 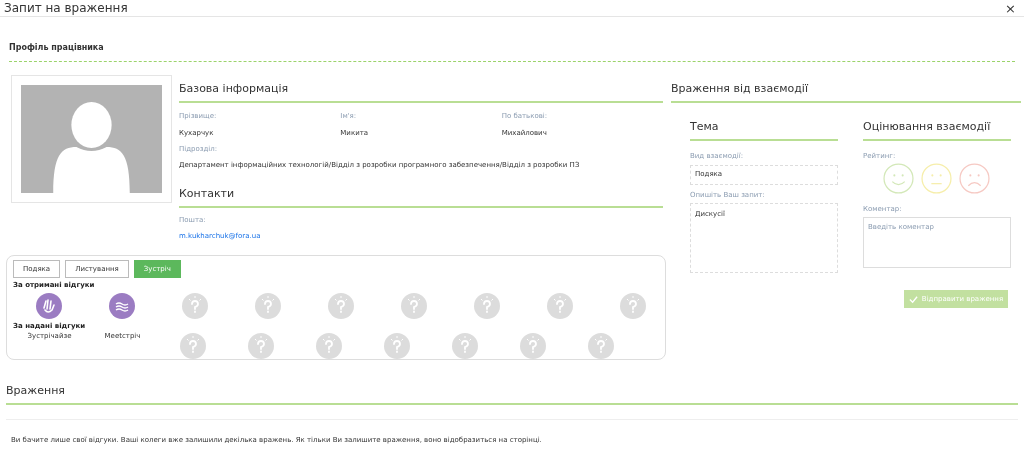 I want to click on section-heading: Базова інформація, so click(x=234, y=88).